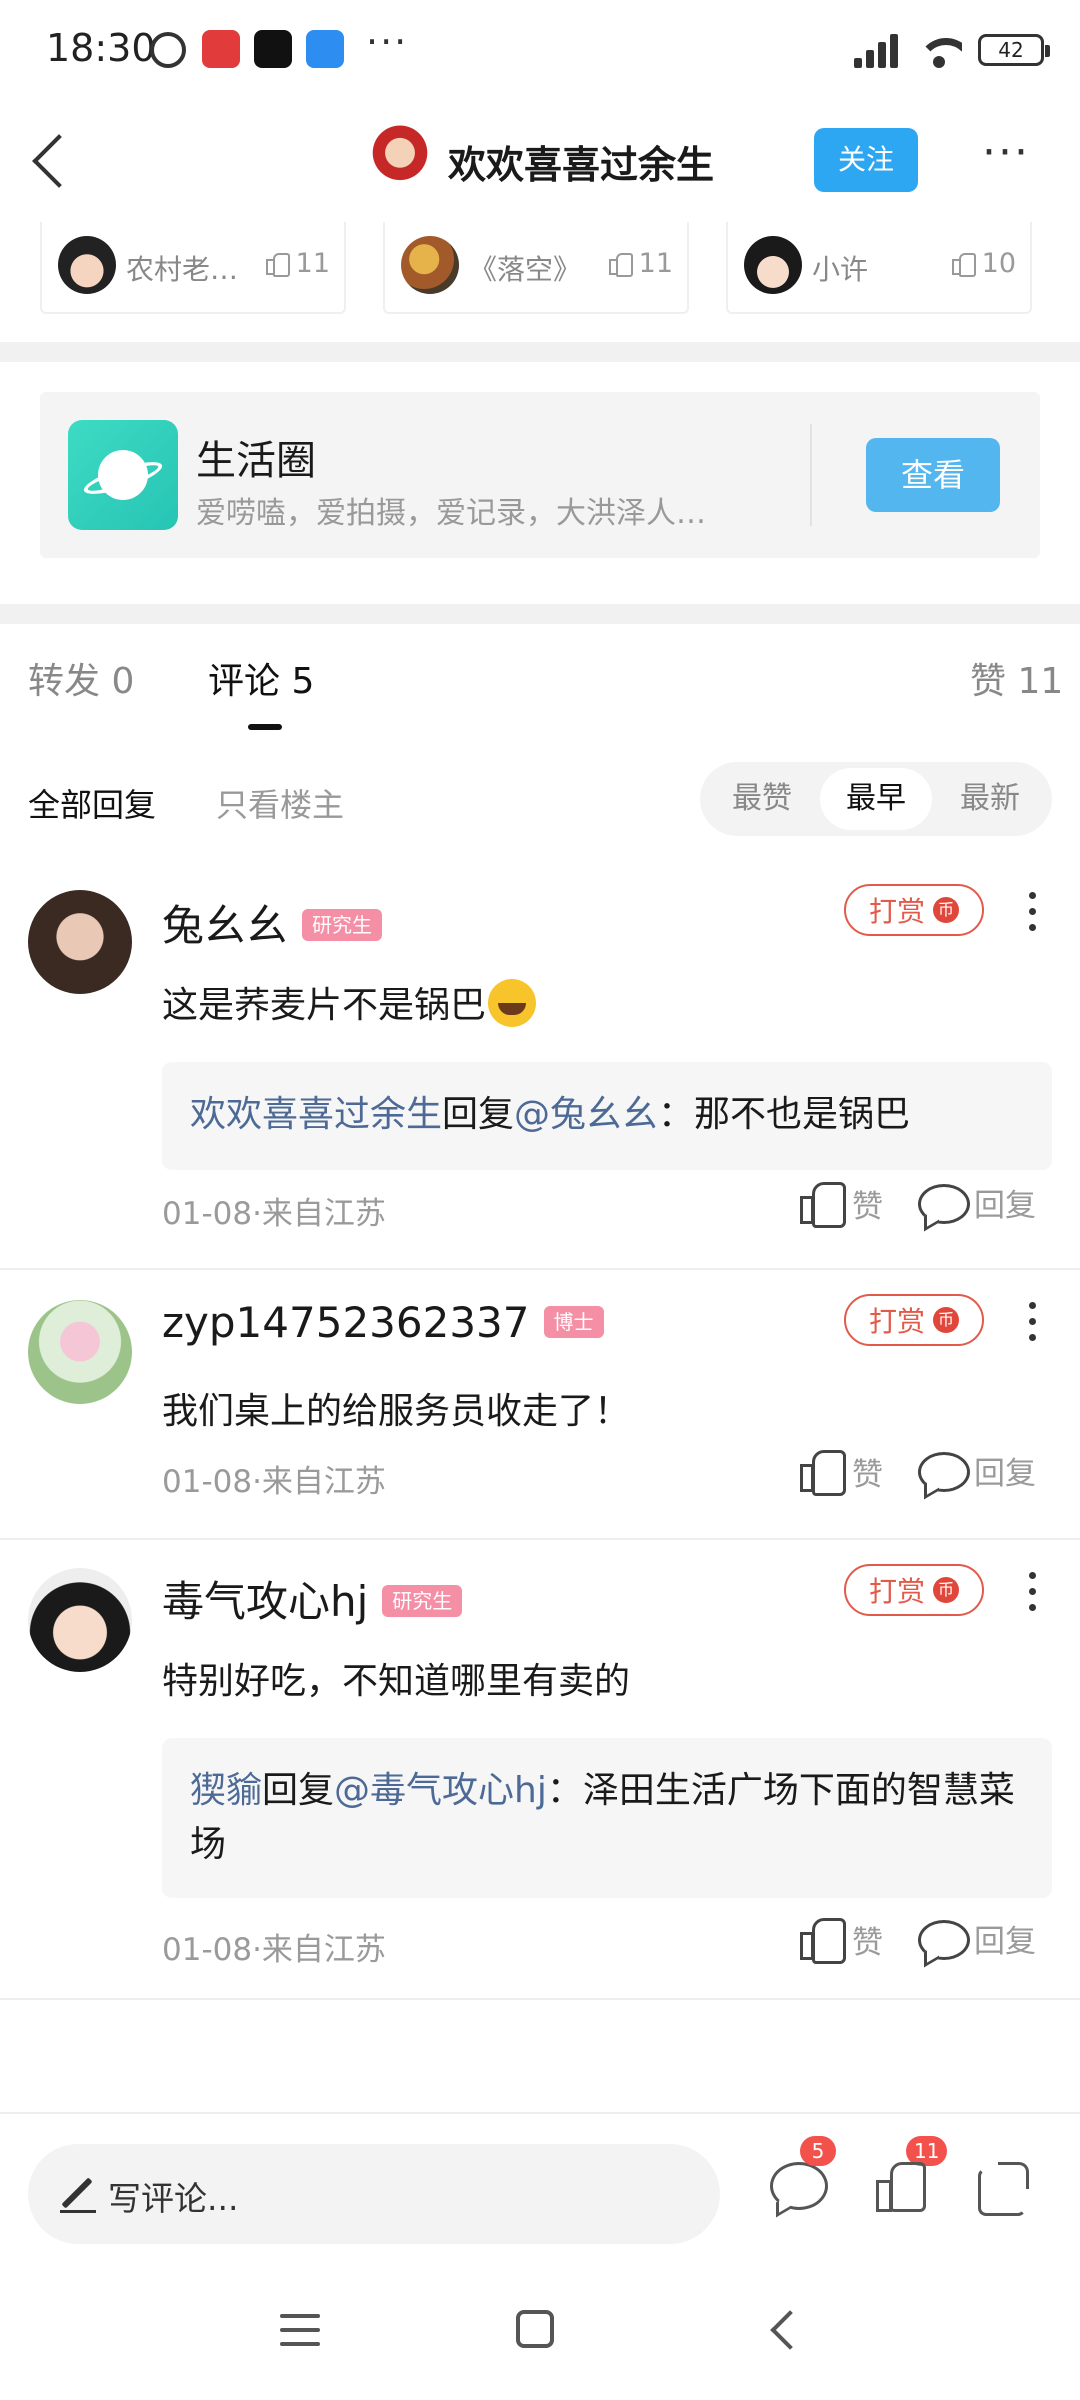 The width and height of the screenshot is (1080, 2400). Describe the element at coordinates (896, 1321) in the screenshot. I see `reward-label: 打赏` at that location.